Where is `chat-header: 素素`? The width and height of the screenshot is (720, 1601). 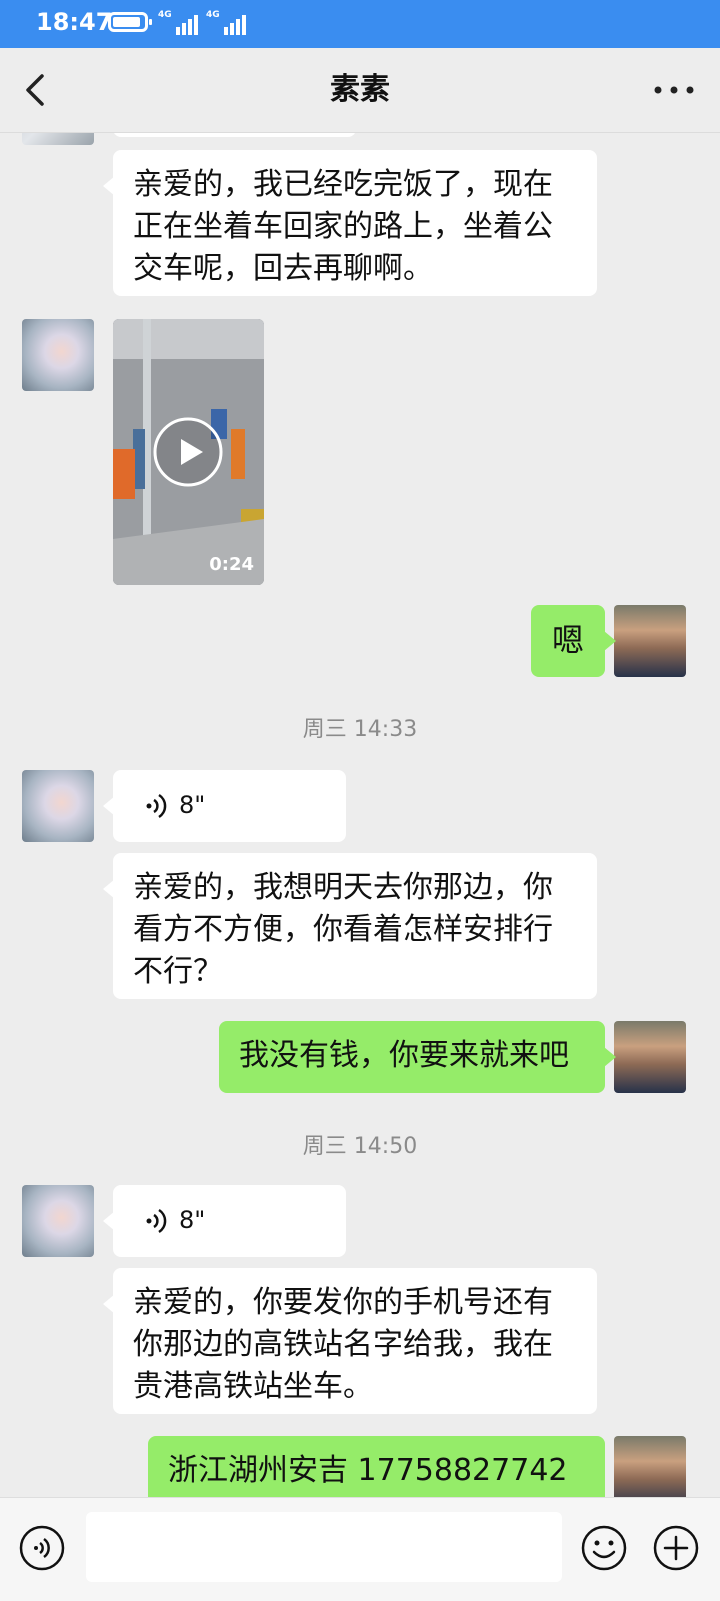
chat-header: 素素 is located at coordinates (360, 90).